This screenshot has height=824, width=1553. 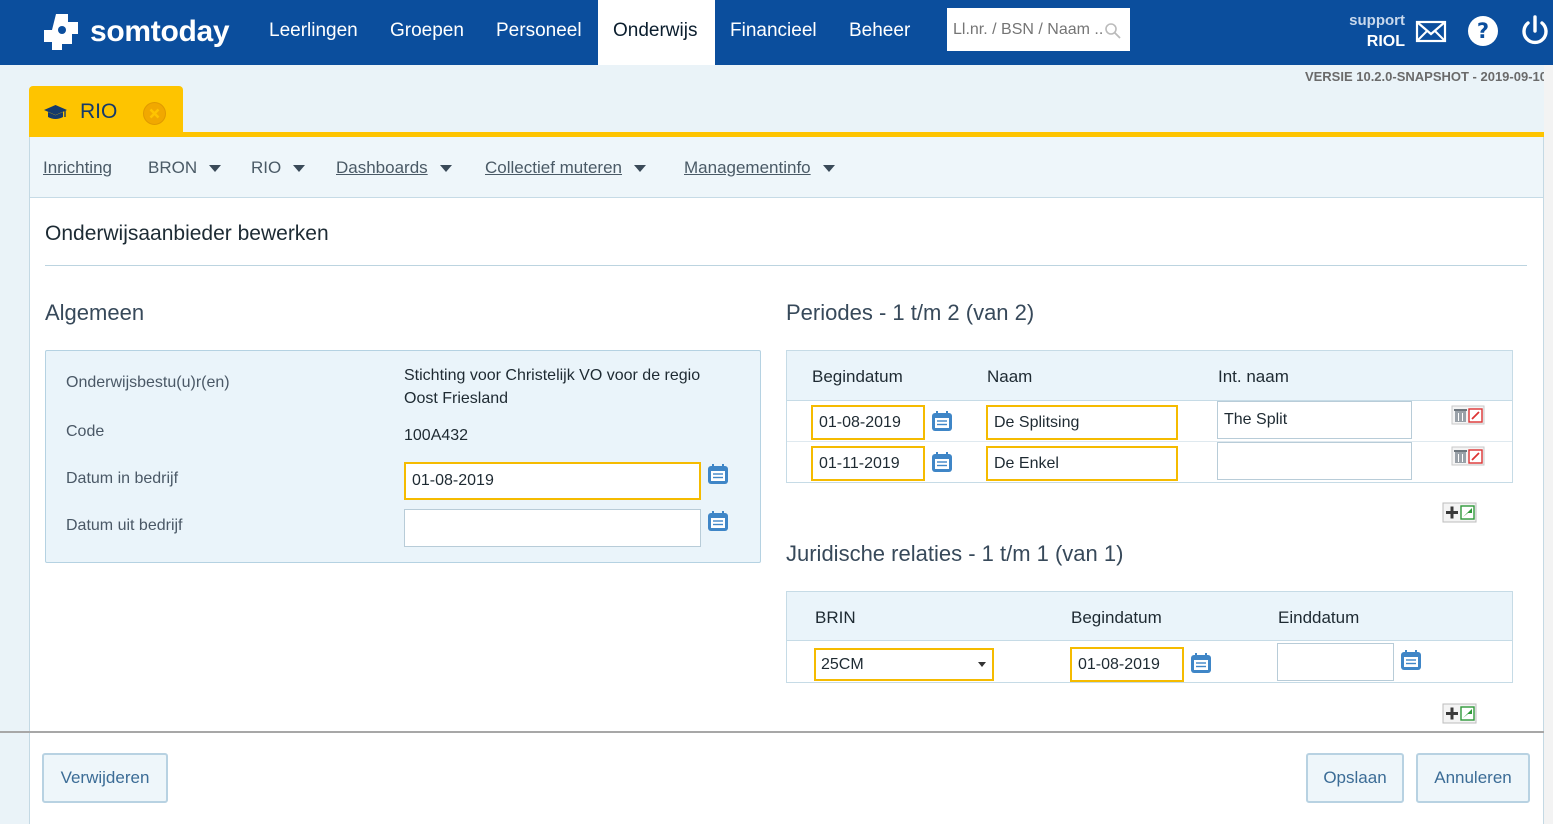 I want to click on delete-button: Verwijderen, so click(x=105, y=778).